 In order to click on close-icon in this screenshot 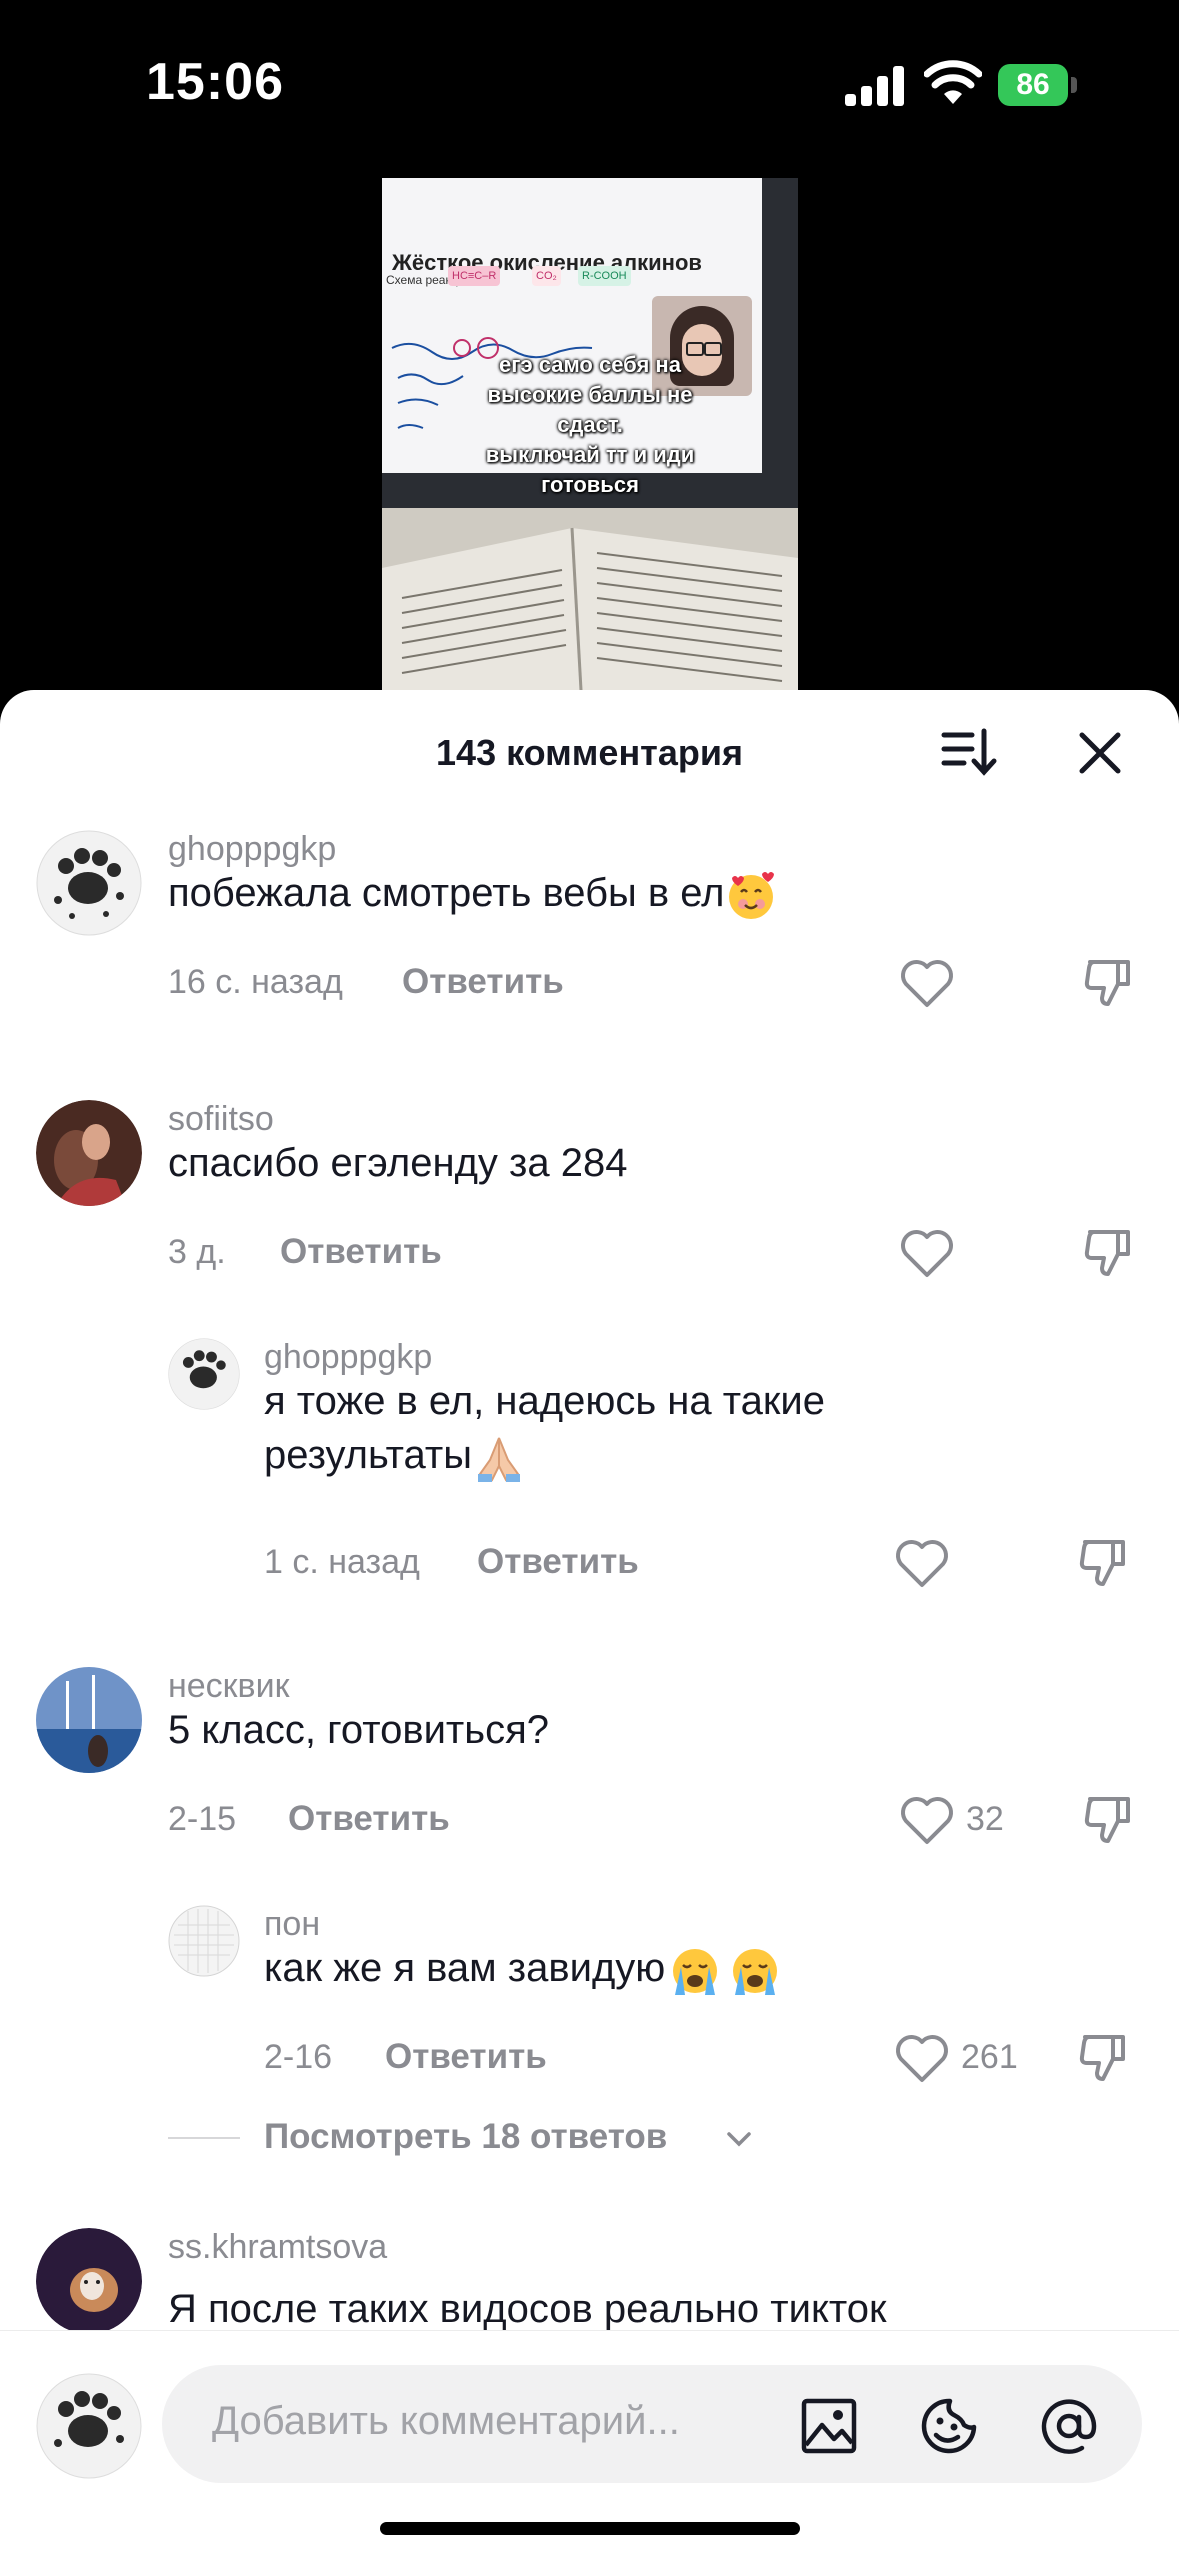, I will do `click(1100, 753)`.